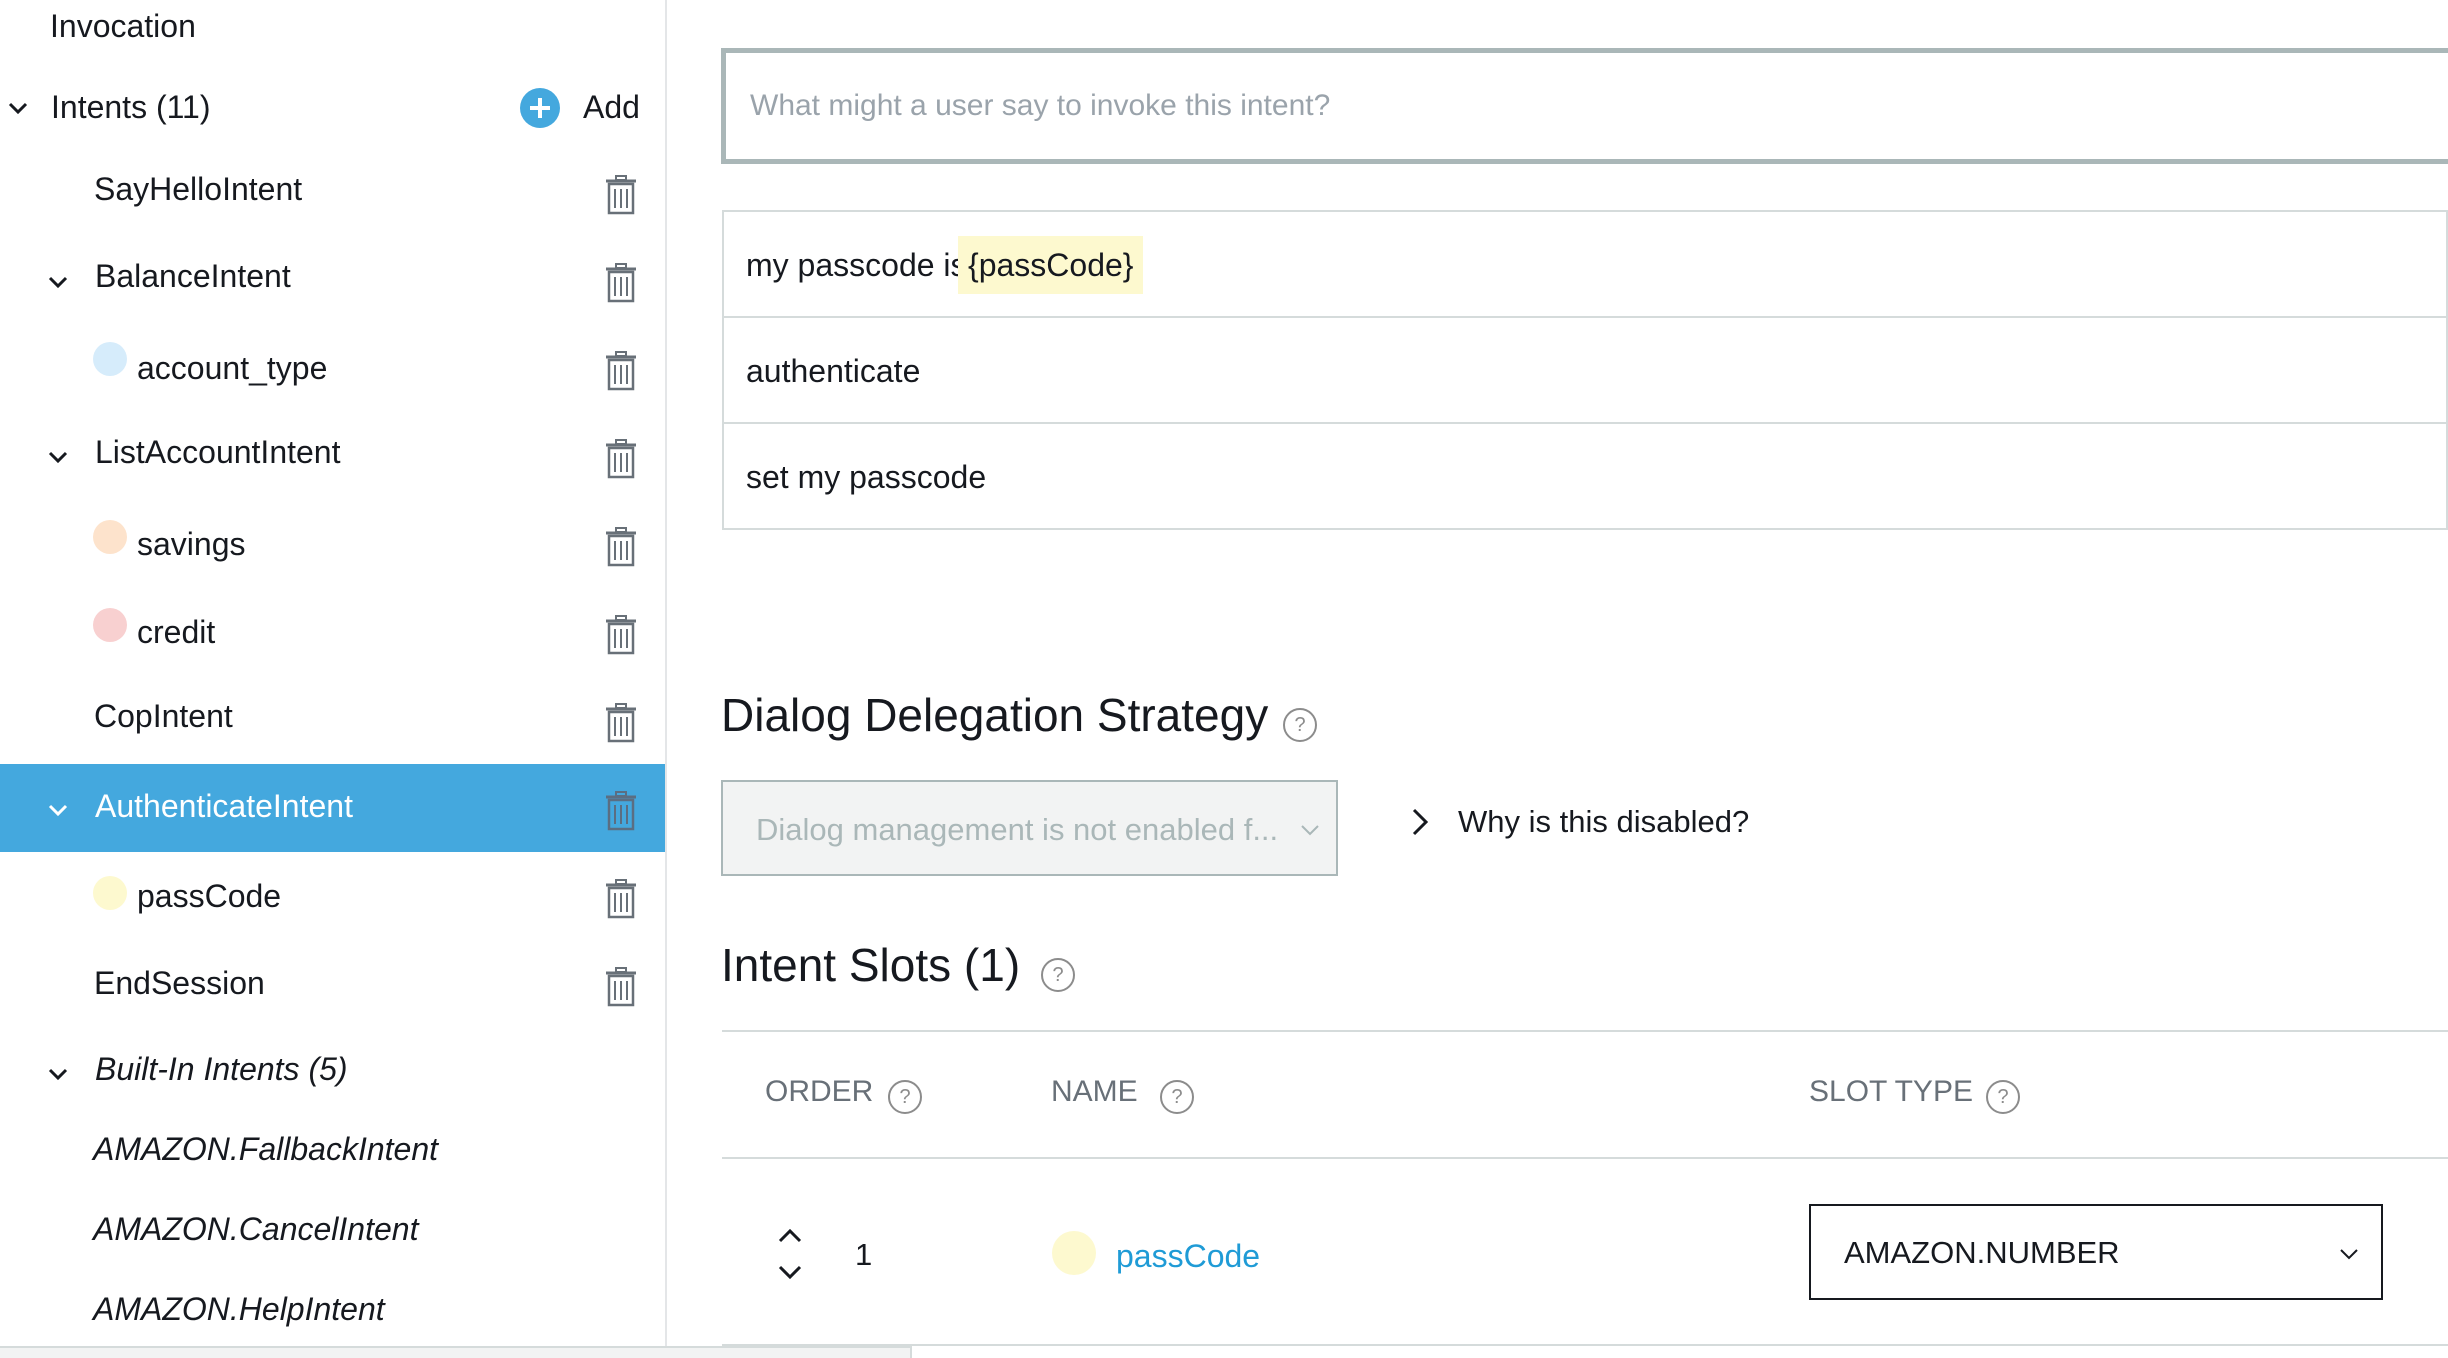 The width and height of the screenshot is (2448, 1358). What do you see at coordinates (198, 189) in the screenshot?
I see `sidebar-item-label: SayHelloIntent` at bounding box center [198, 189].